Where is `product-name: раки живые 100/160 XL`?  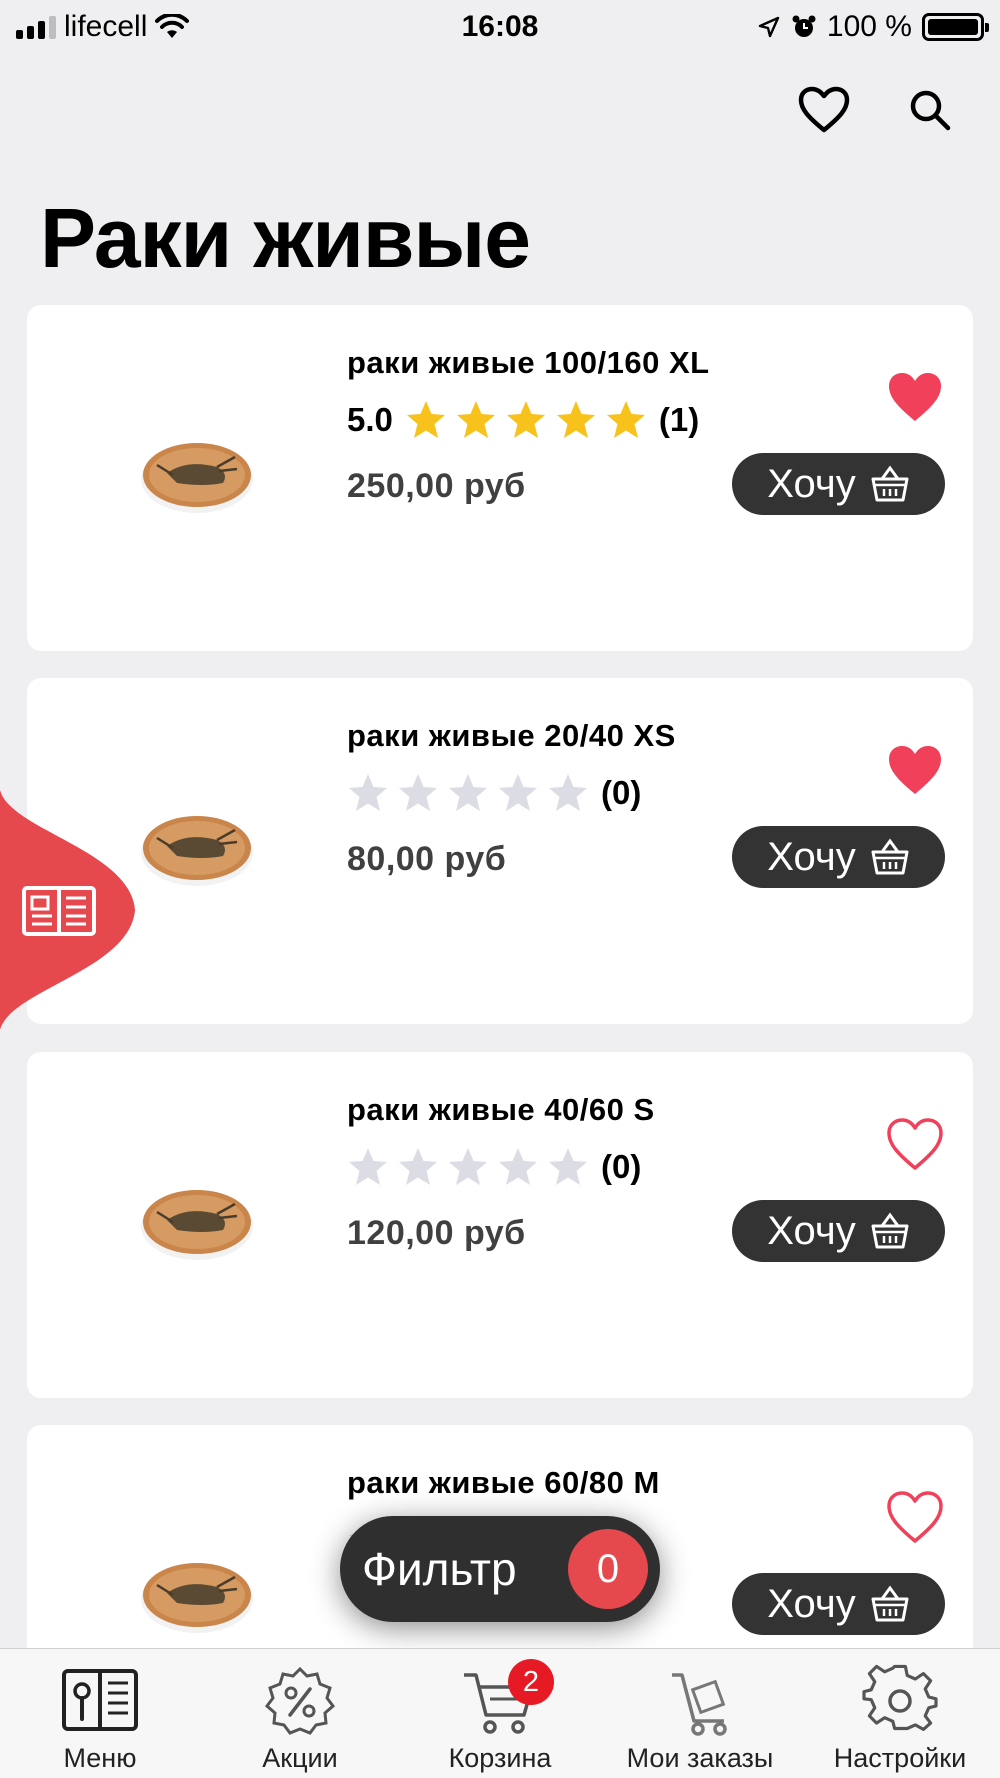
product-name: раки живые 100/160 XL is located at coordinates (528, 362).